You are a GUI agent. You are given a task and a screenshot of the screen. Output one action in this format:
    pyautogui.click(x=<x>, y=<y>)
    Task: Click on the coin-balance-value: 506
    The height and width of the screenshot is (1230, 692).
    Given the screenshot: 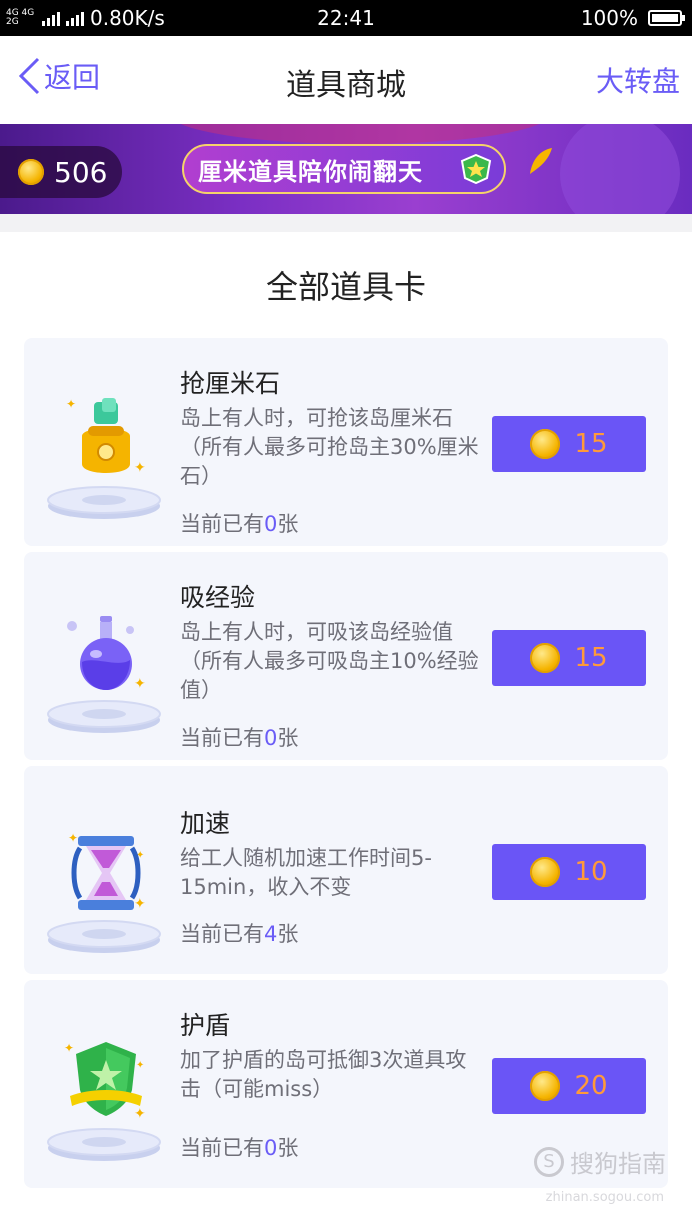 What is the action you would take?
    pyautogui.click(x=81, y=172)
    